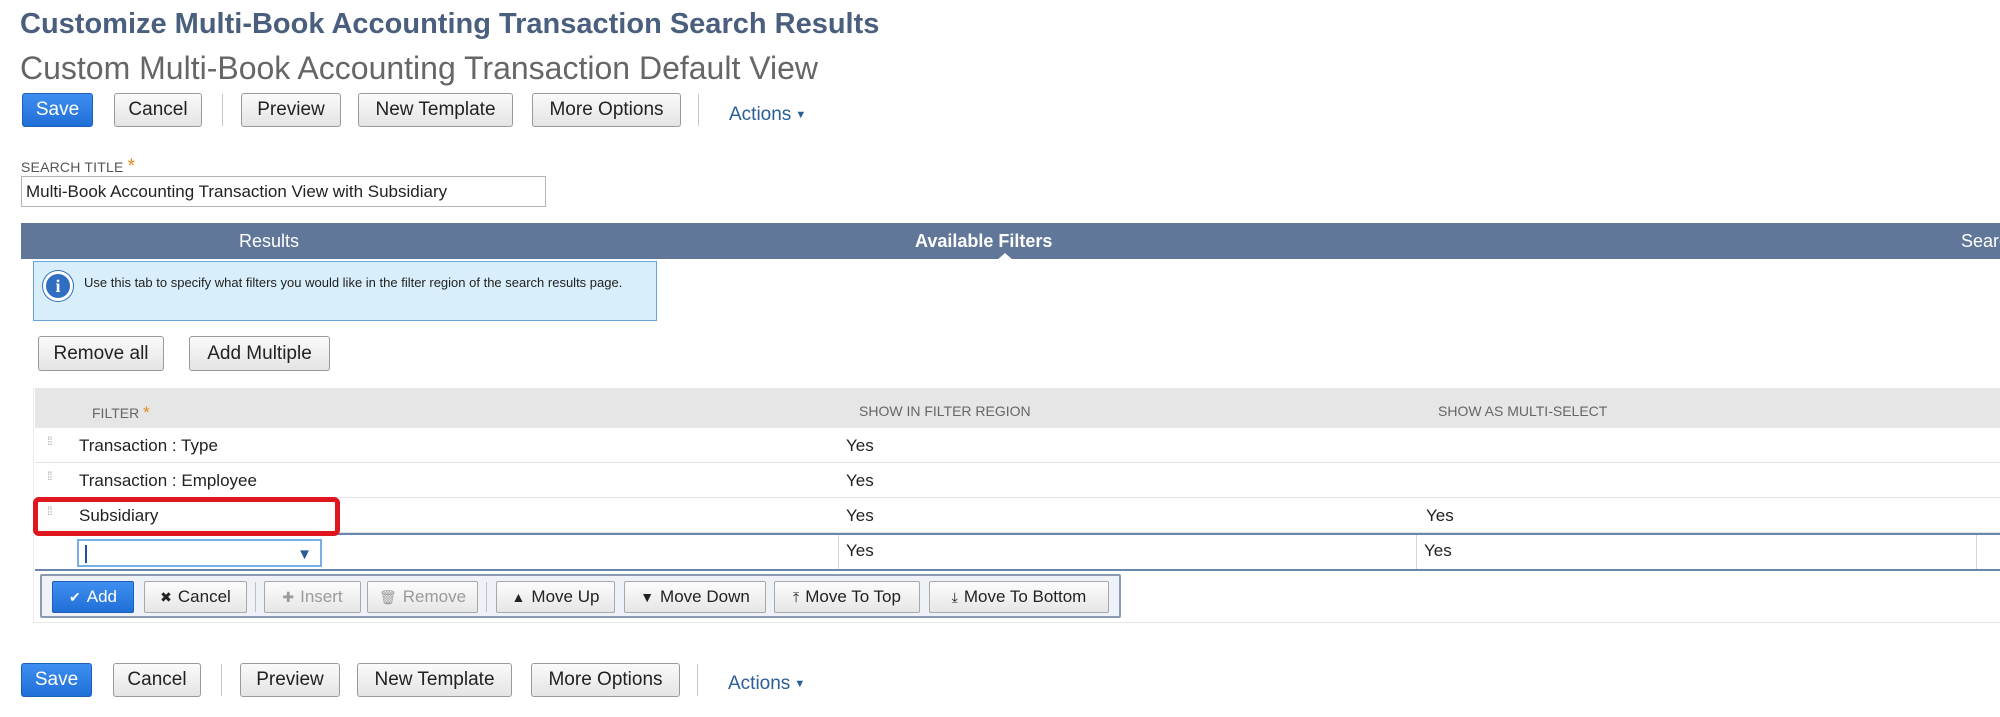 This screenshot has height=717, width=2000. What do you see at coordinates (695, 597) in the screenshot?
I see `move-down-button: ▼ Move Down` at bounding box center [695, 597].